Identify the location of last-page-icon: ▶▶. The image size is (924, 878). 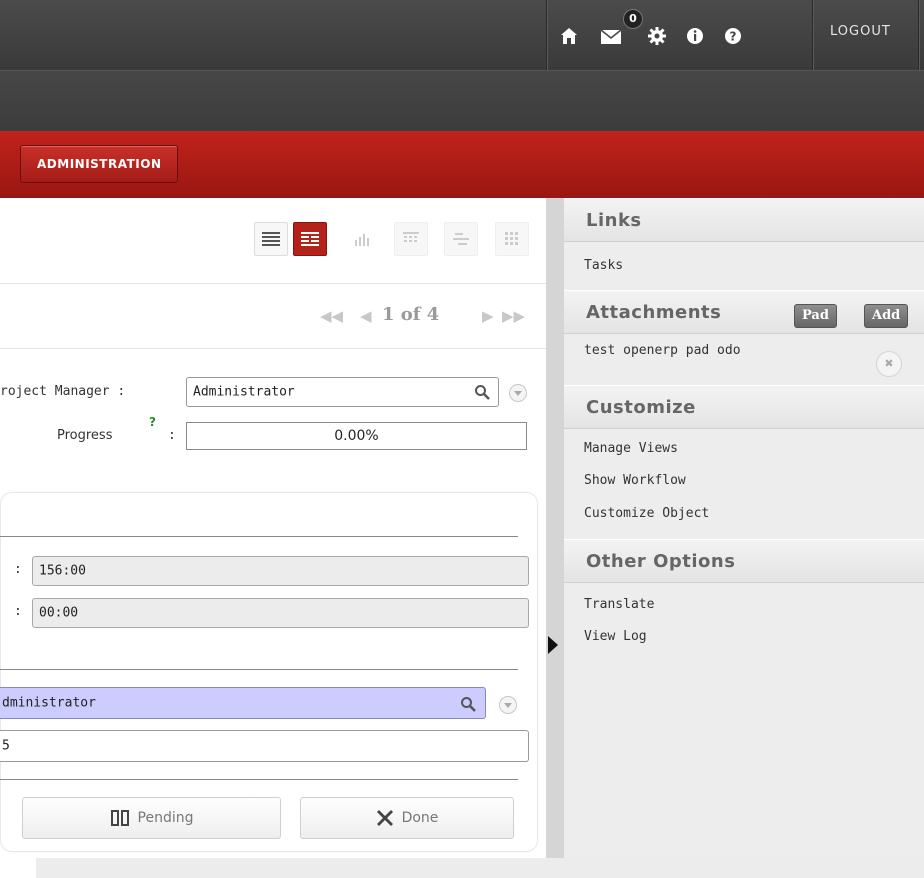
(513, 316).